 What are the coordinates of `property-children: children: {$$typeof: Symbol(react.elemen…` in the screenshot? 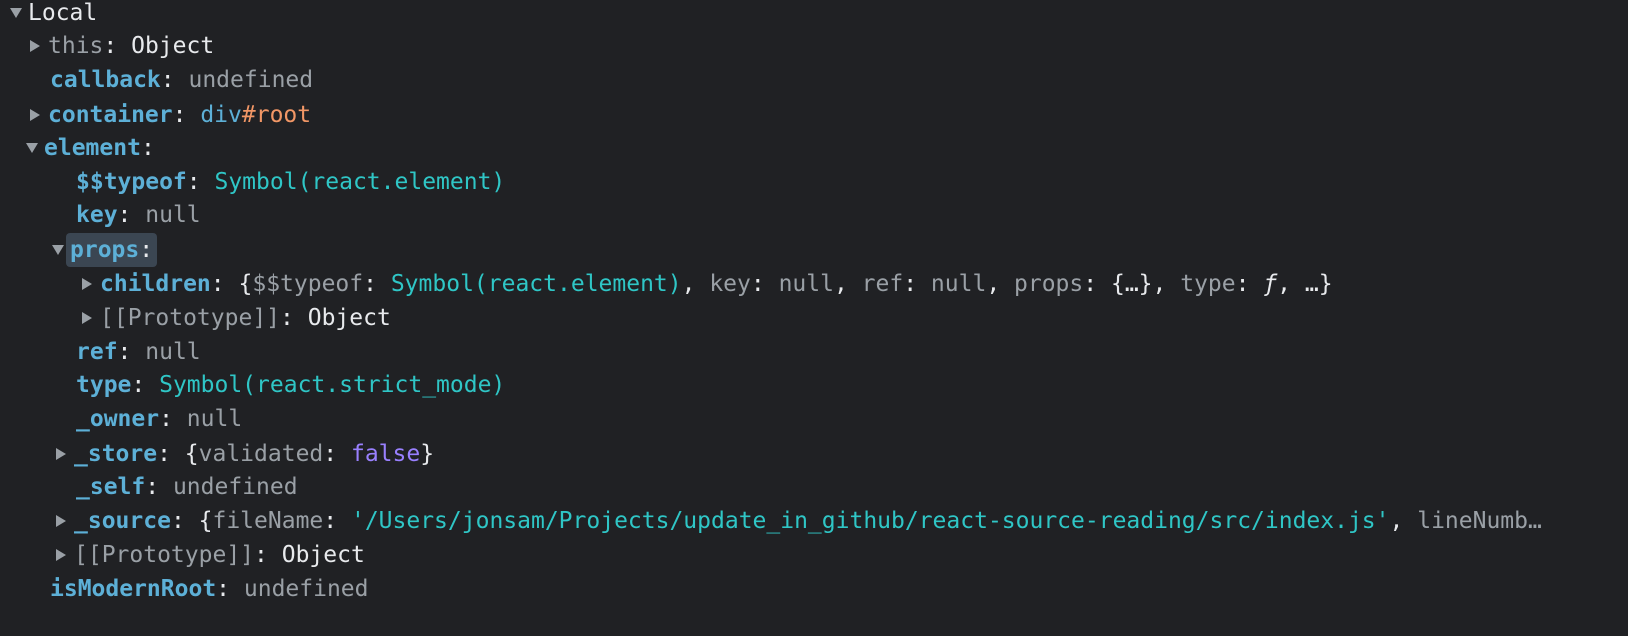 It's located at (814, 284).